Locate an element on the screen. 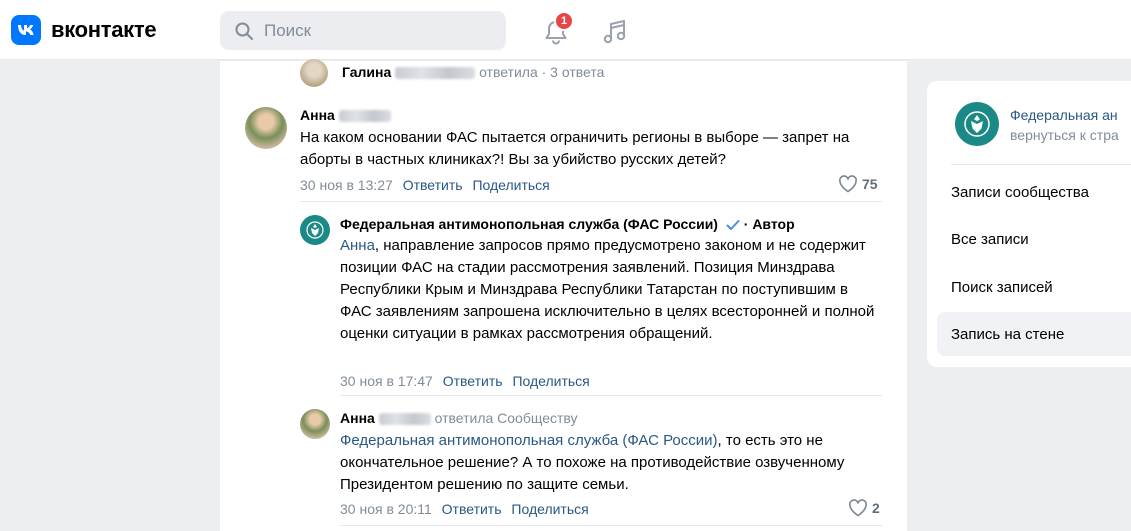 The height and width of the screenshot is (531, 1131). sidebar-item-label: Записи сообщества is located at coordinates (1020, 192).